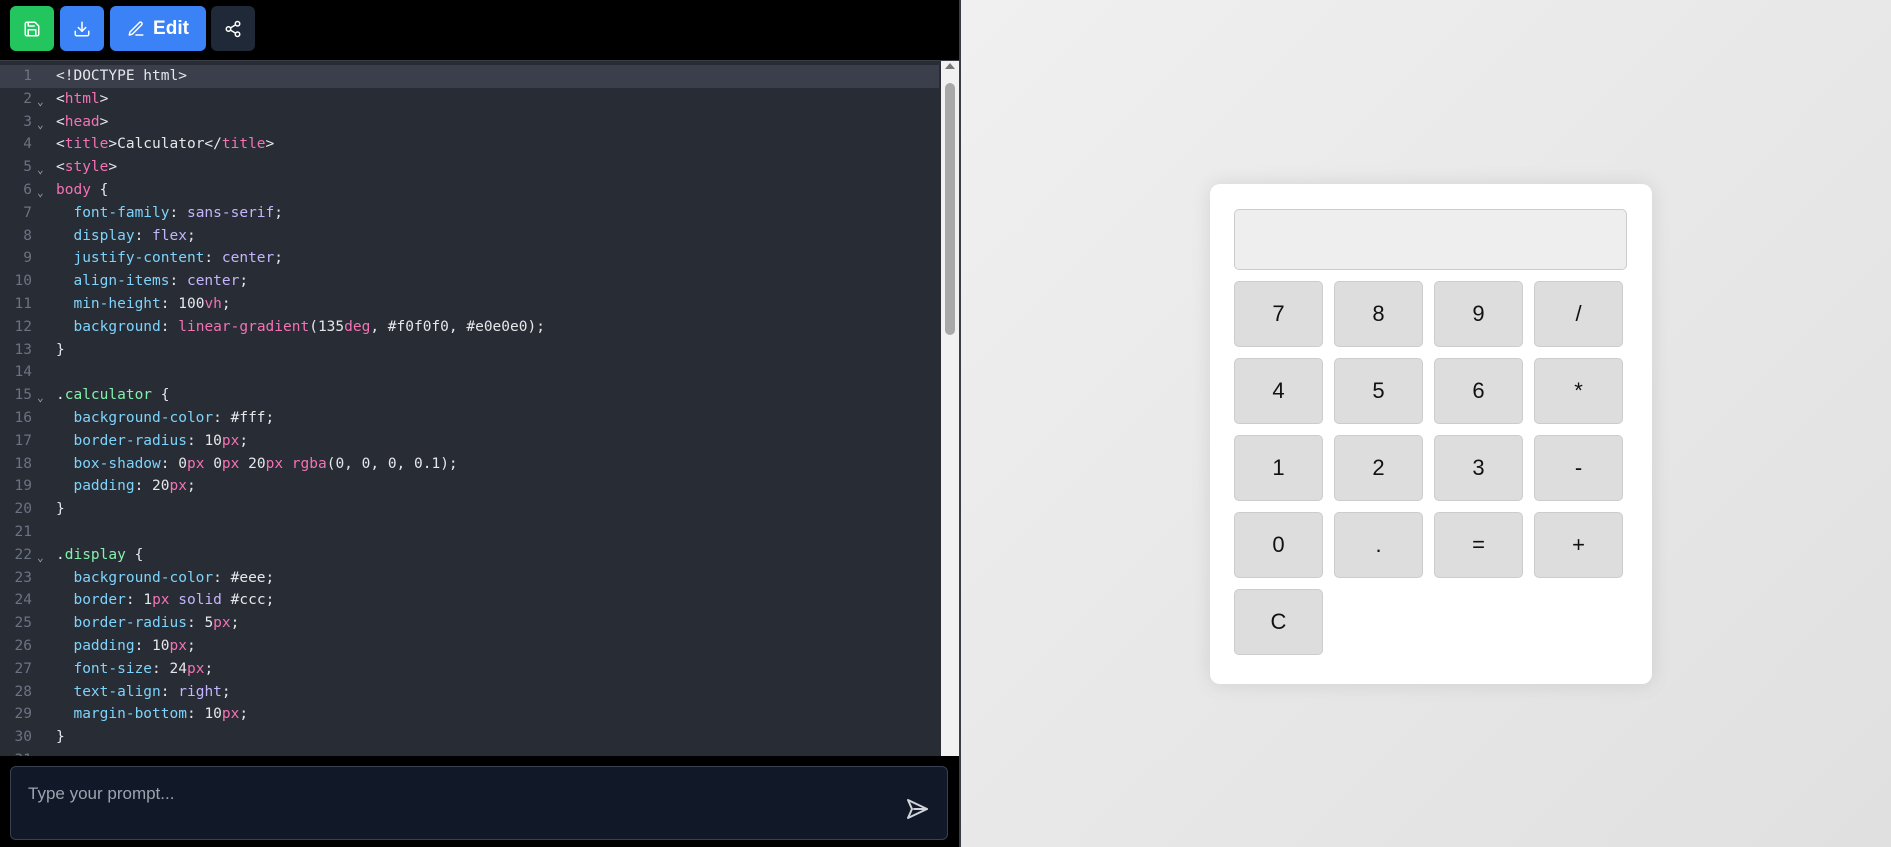  What do you see at coordinates (469, 190) in the screenshot?
I see `code-line: 6 ⌄ body {` at bounding box center [469, 190].